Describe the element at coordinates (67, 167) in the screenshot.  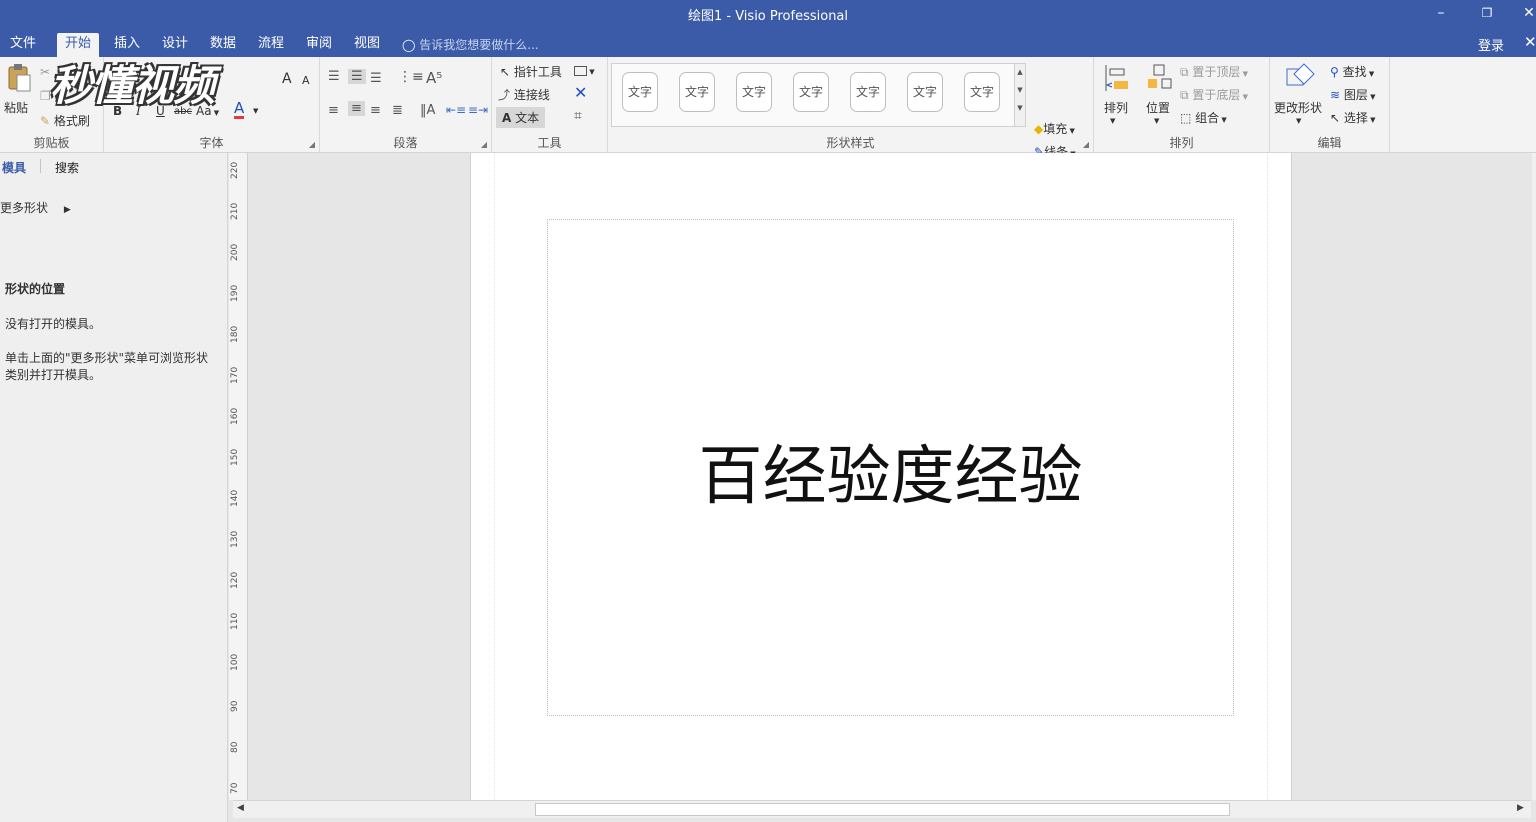
I see `tab-search: 搜索` at that location.